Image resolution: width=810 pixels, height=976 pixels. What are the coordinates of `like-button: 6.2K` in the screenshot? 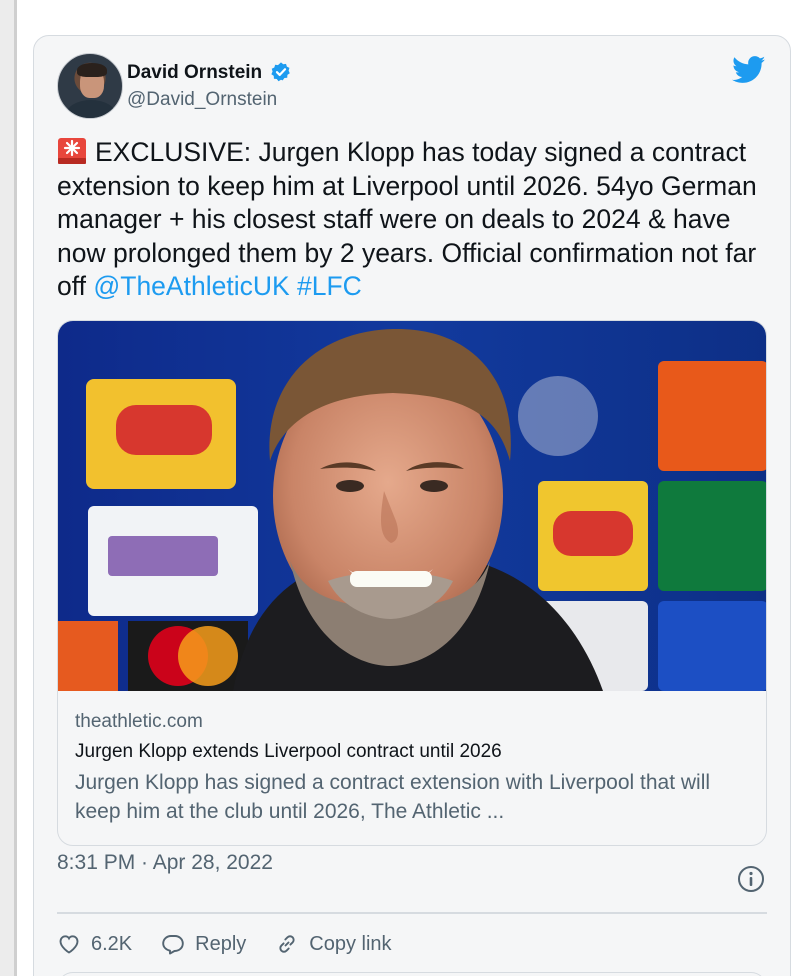 It's located at (94, 944).